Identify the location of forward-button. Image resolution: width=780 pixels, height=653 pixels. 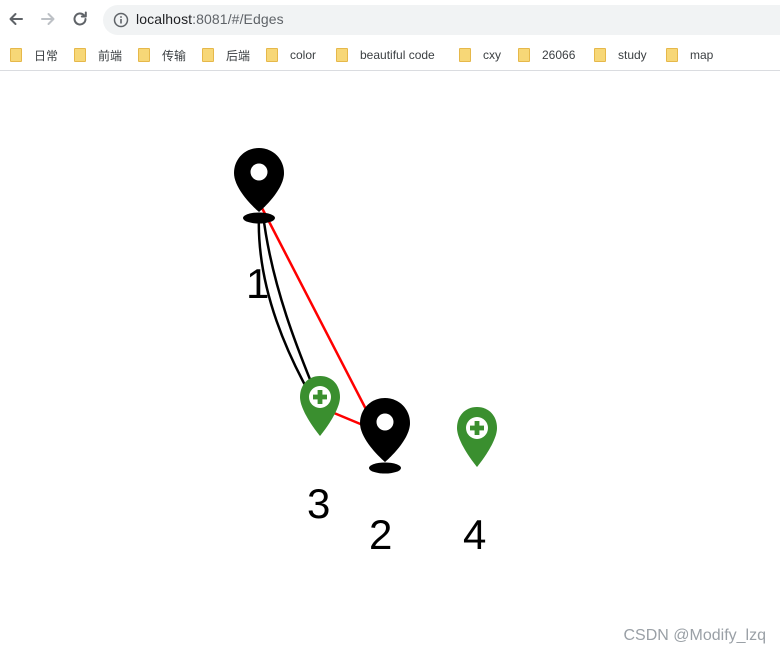
(48, 19).